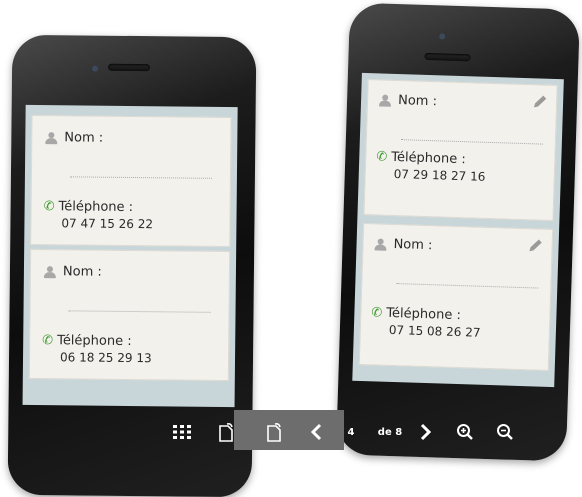  I want to click on zoom-out-button, so click(505, 432).